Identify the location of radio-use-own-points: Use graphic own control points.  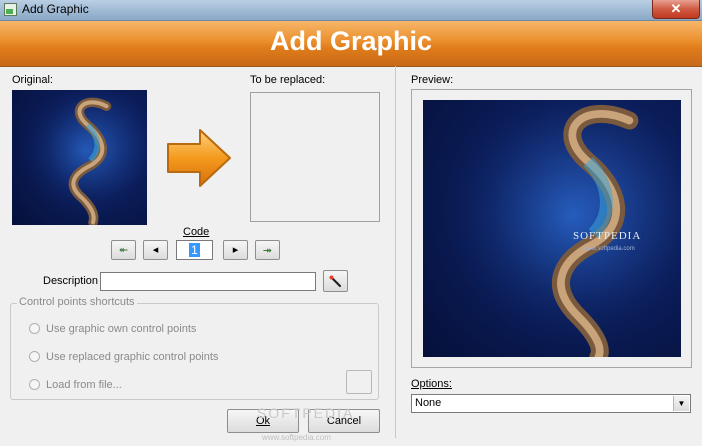
(112, 329).